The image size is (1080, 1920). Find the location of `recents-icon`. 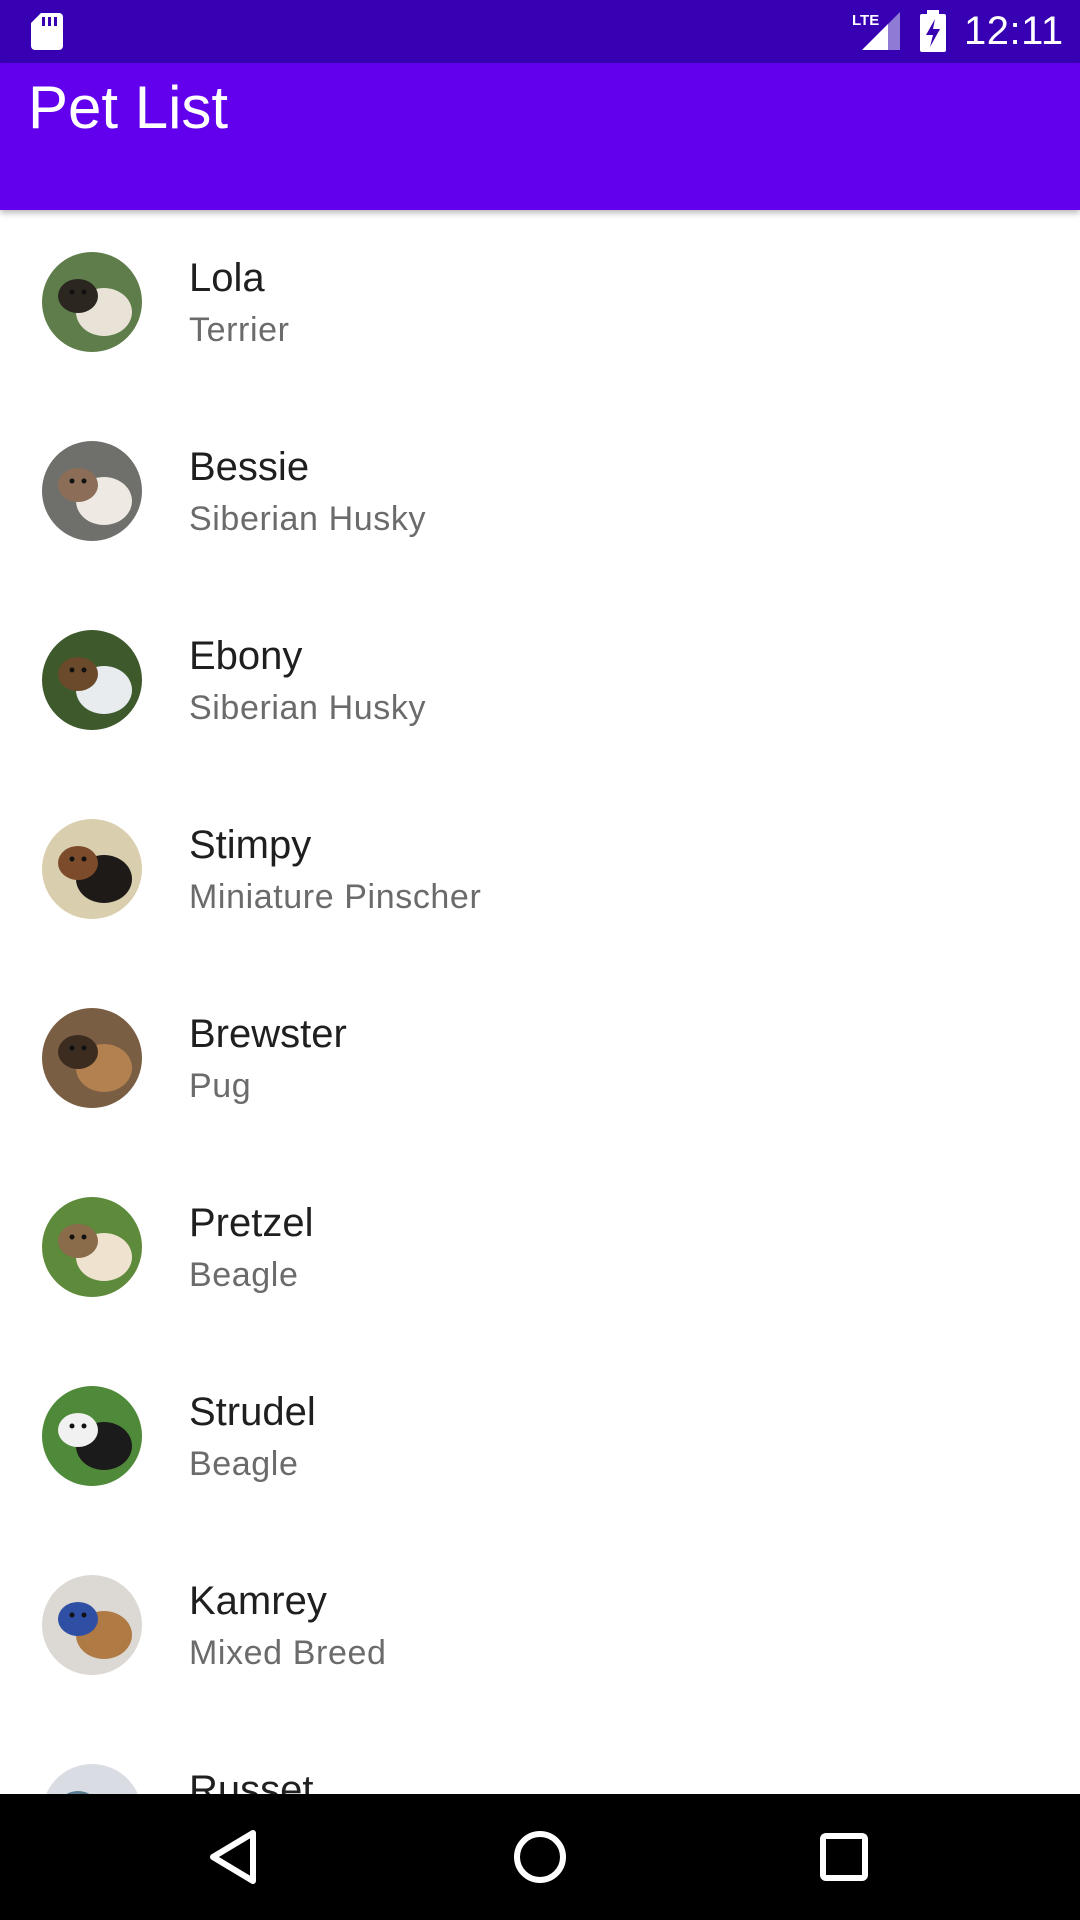

recents-icon is located at coordinates (844, 1857).